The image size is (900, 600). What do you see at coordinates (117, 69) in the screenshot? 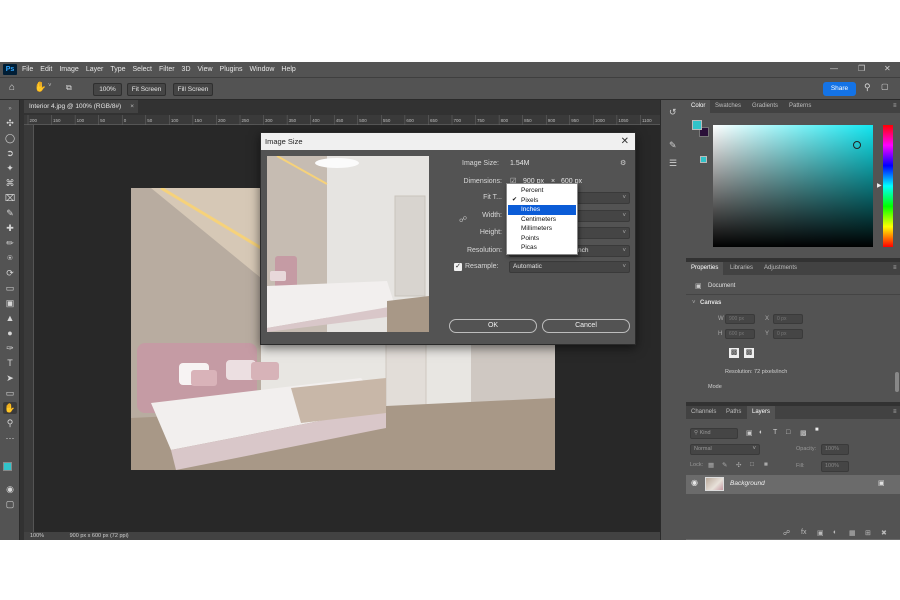
I see `menu-type: Type` at bounding box center [117, 69].